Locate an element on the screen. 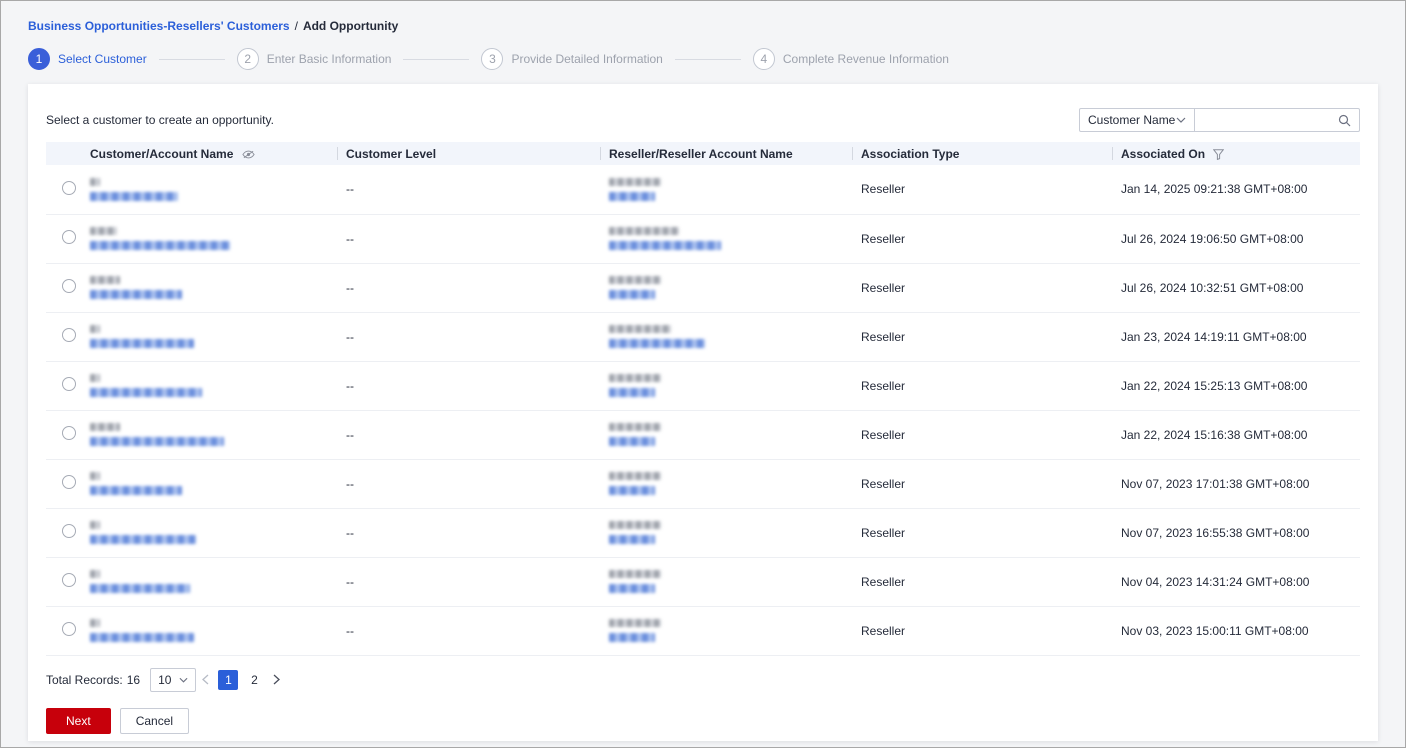 The width and height of the screenshot is (1406, 748). search-filter-value: Customer Name is located at coordinates (1132, 120).